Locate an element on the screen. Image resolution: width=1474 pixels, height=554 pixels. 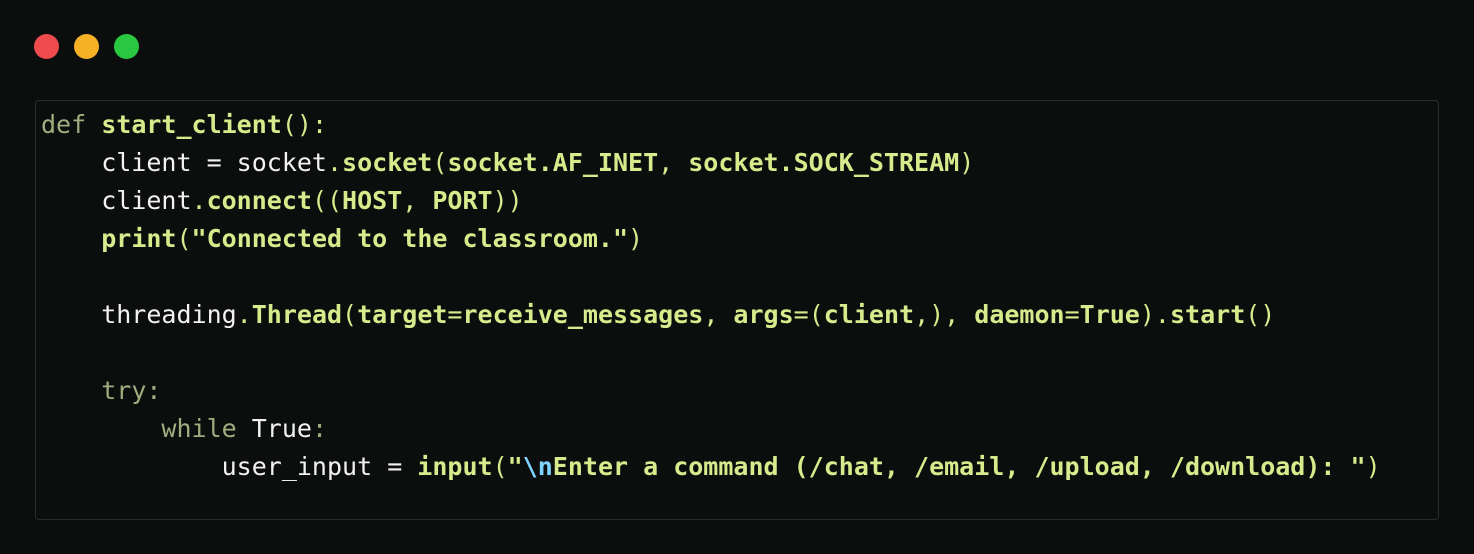
code-line: try: is located at coordinates (711, 391).